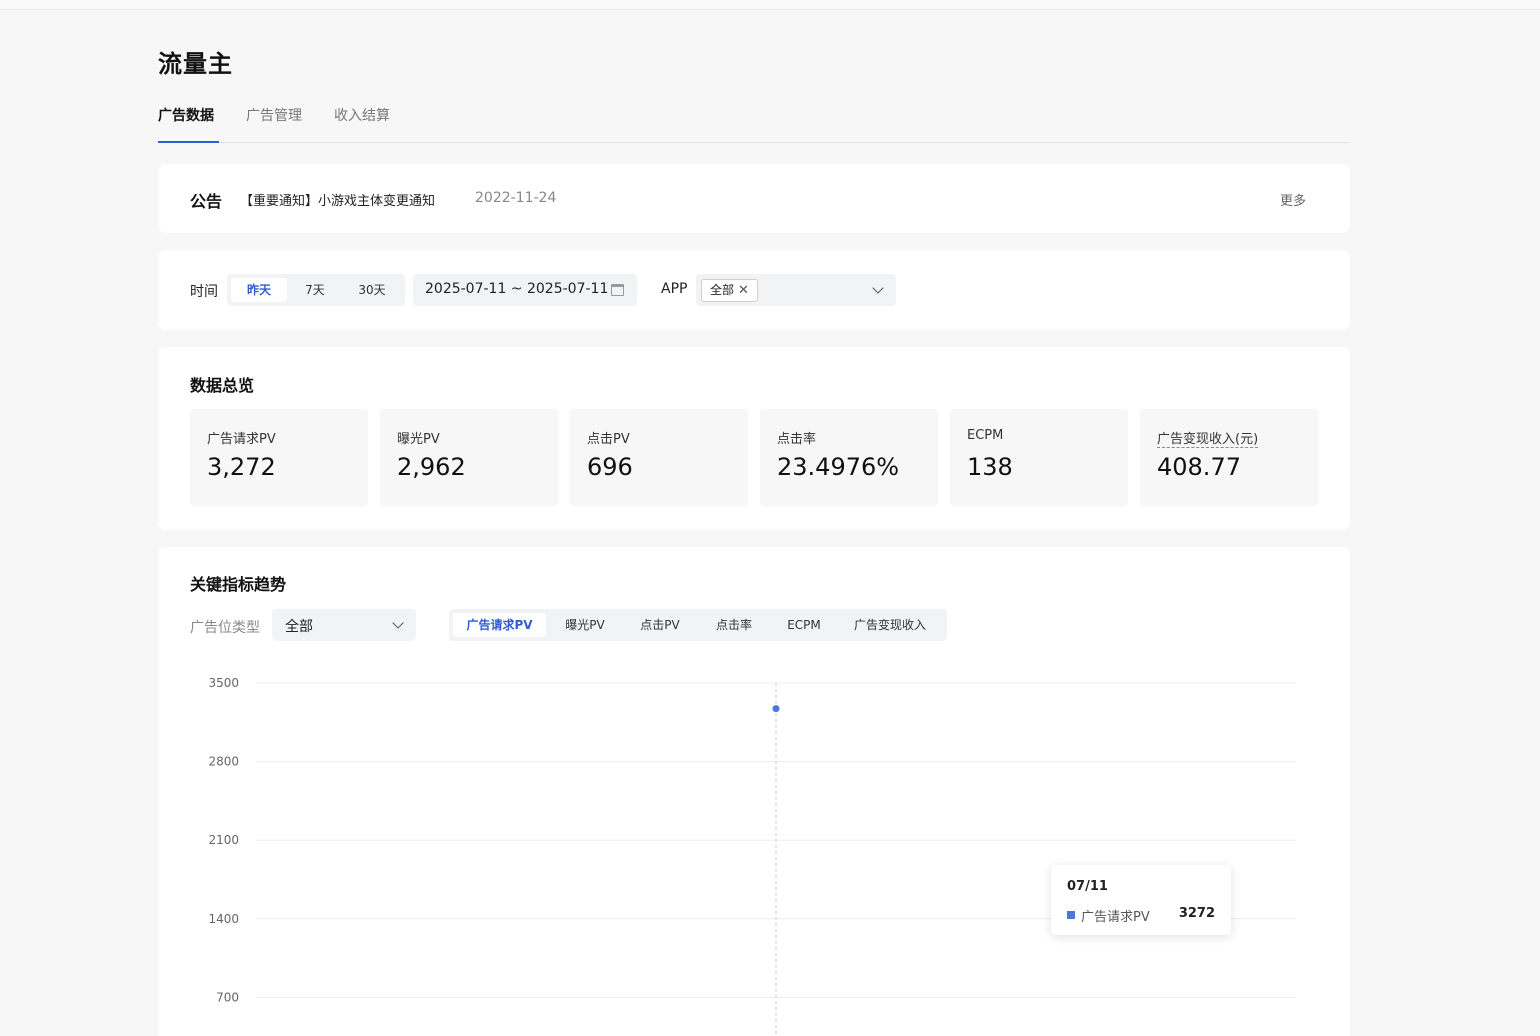  I want to click on date-range-picker: 2025-07-11 ~ 2025-07-11, so click(525, 290).